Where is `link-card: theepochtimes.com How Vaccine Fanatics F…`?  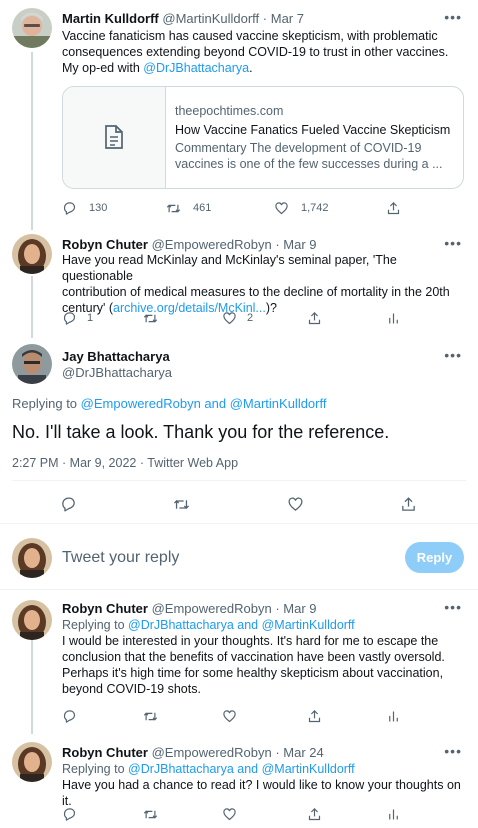
link-card: theepochtimes.com How Vaccine Fanatics F… is located at coordinates (263, 137).